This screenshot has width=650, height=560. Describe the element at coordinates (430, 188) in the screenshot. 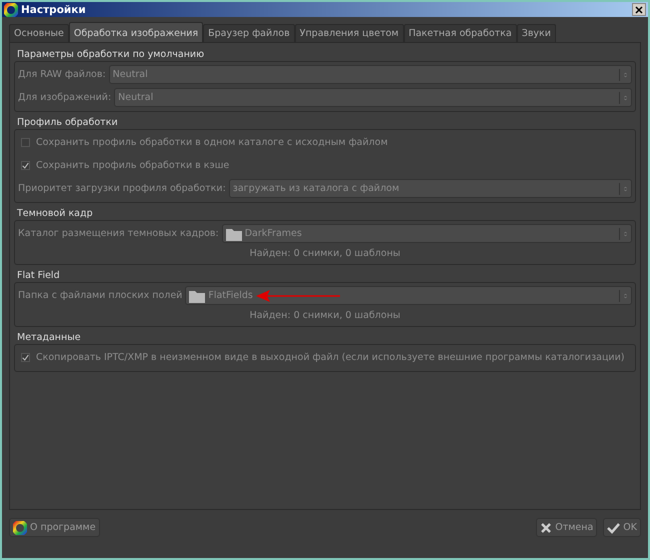

I see `dropdown: загружать из каталога с файлом` at that location.